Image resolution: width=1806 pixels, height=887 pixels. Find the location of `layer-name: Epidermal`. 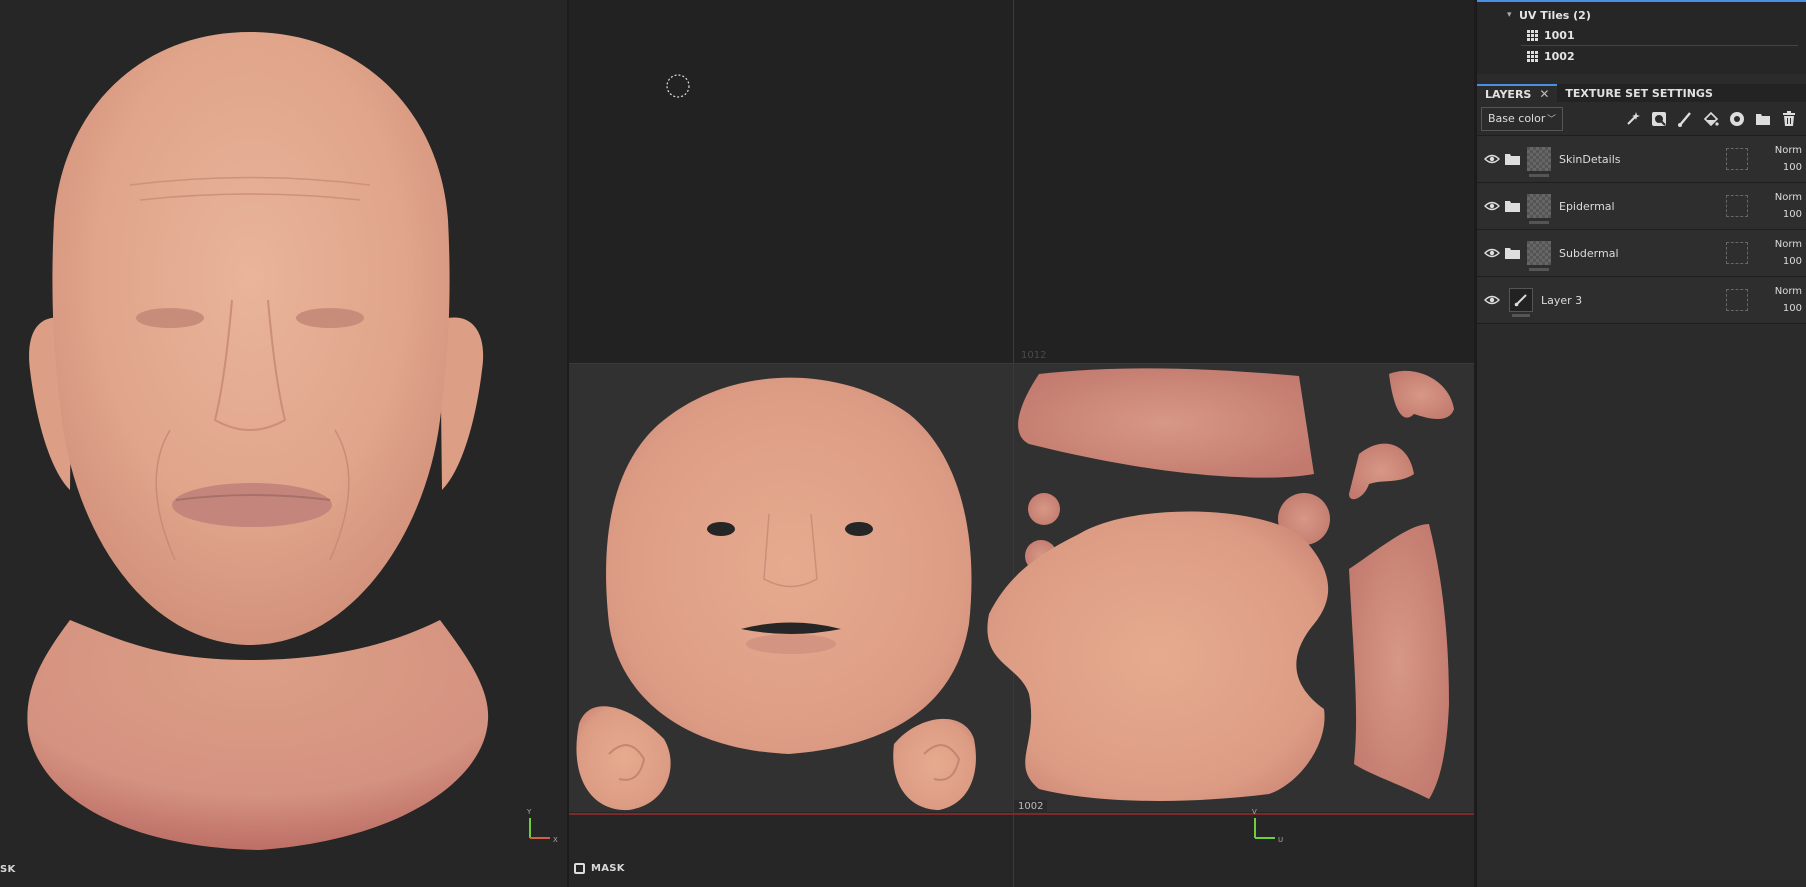

layer-name: Epidermal is located at coordinates (1642, 206).